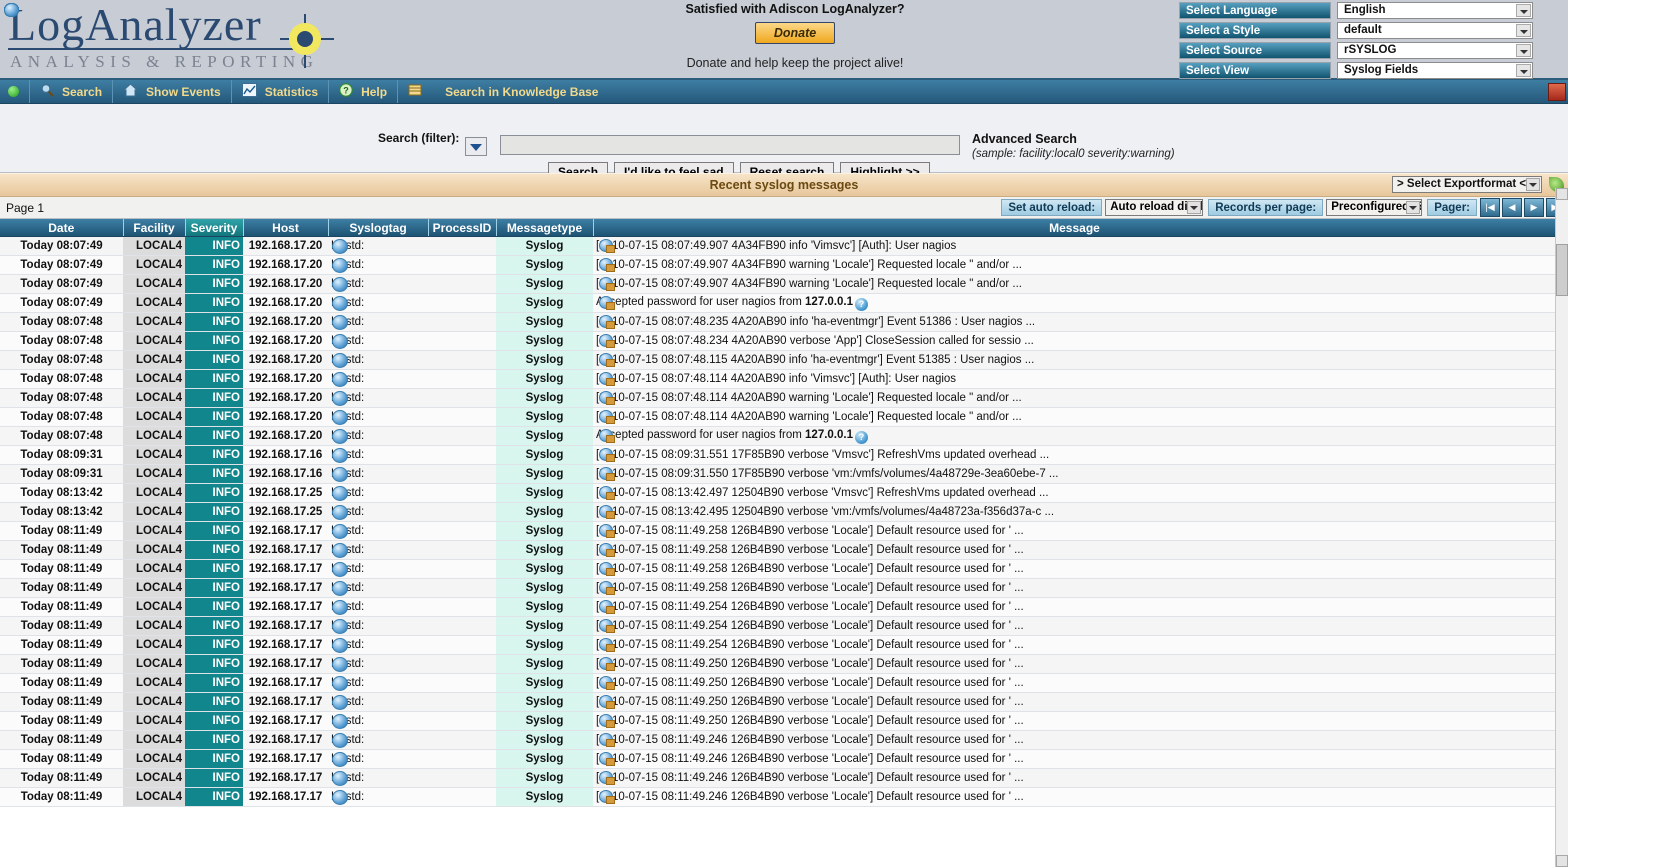 This screenshot has height=867, width=1679. I want to click on scrollbar-thumb, so click(1562, 270).